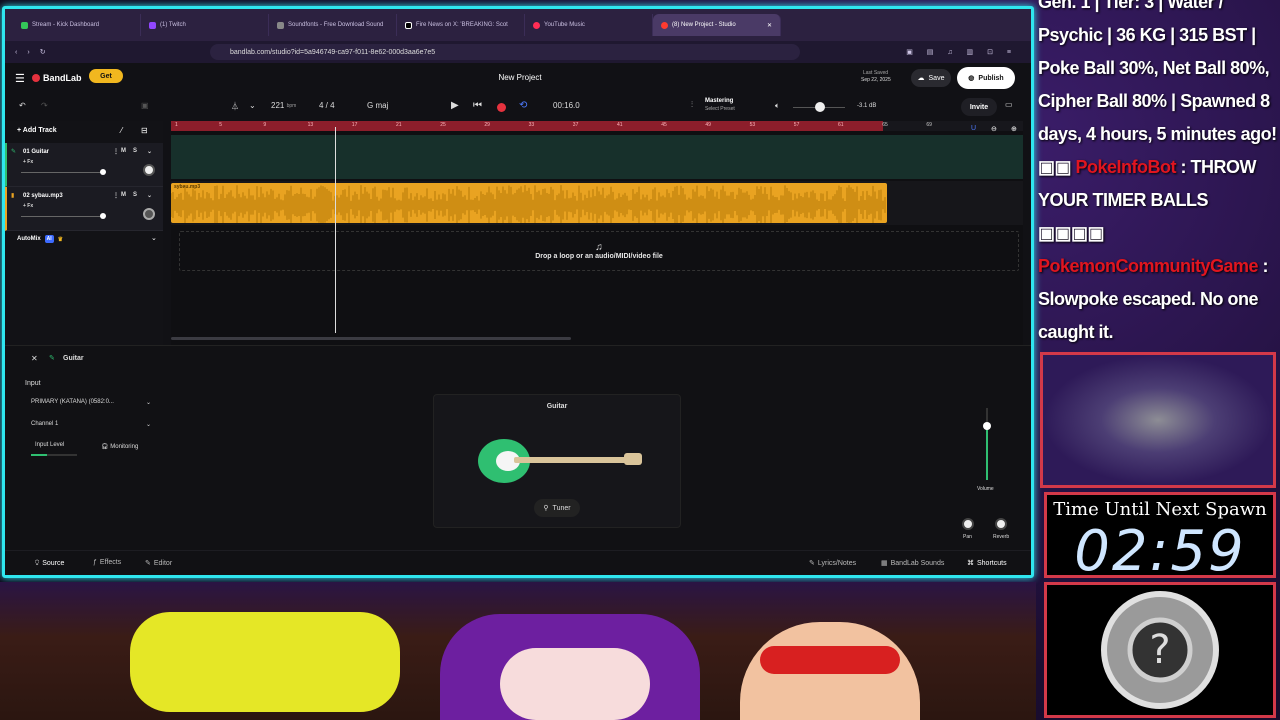 Image resolution: width=1280 pixels, height=720 pixels. Describe the element at coordinates (529, 203) in the screenshot. I see `audio-clip: sybau.mp3` at that location.